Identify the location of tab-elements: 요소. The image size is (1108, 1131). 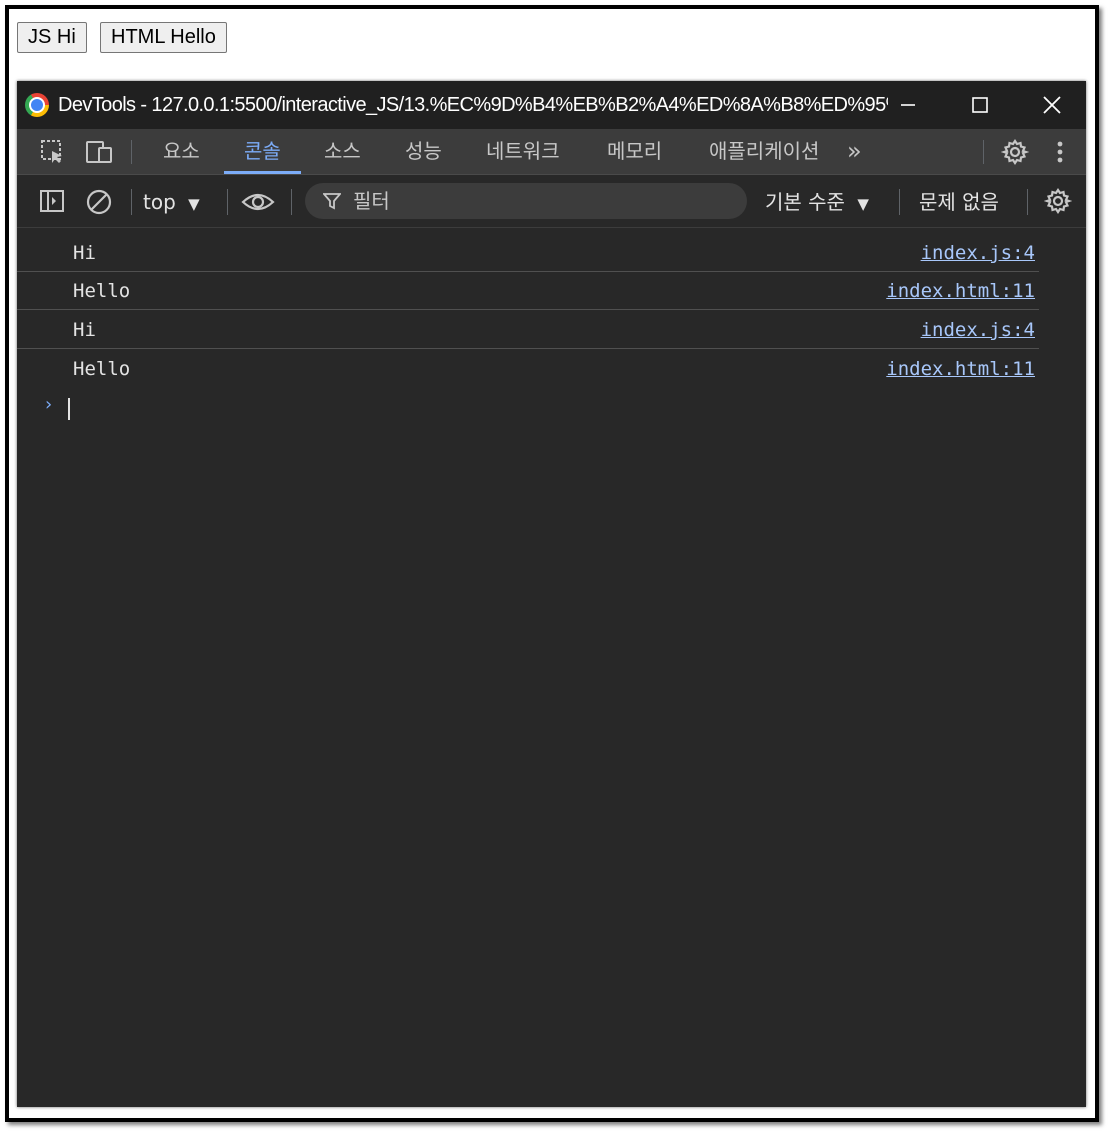
(181, 151).